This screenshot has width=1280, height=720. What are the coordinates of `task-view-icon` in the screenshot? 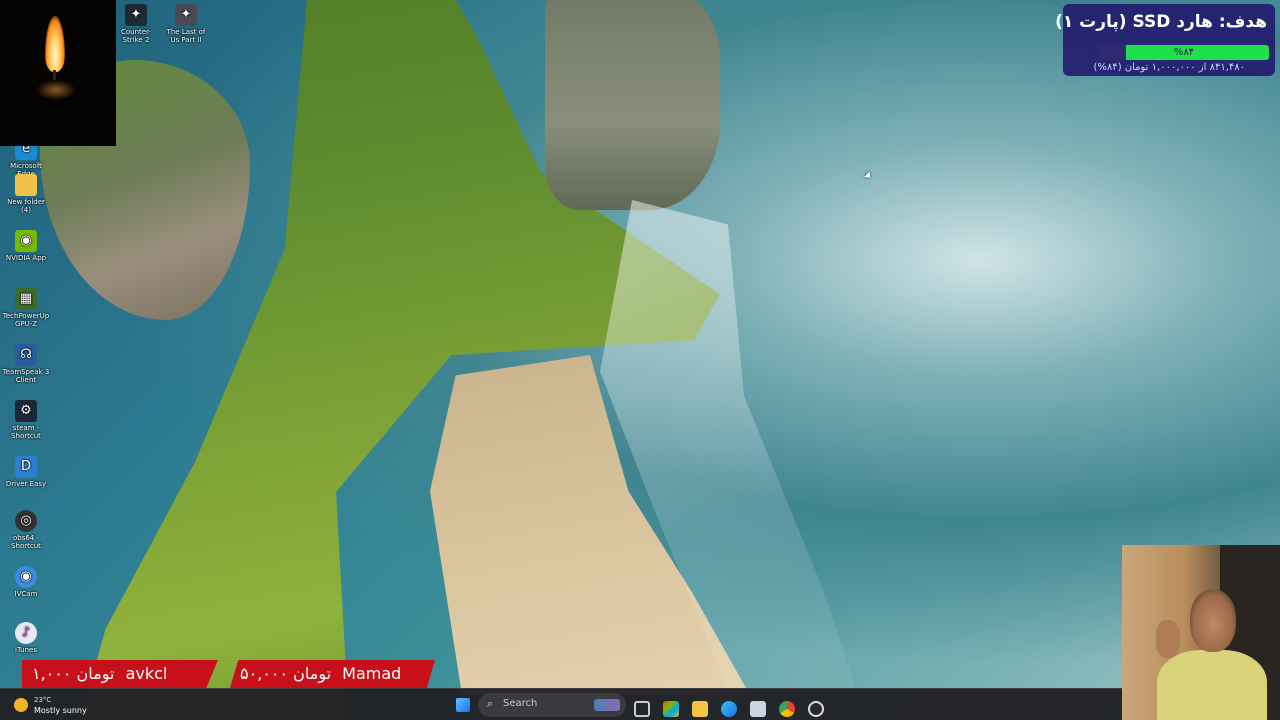 It's located at (642, 709).